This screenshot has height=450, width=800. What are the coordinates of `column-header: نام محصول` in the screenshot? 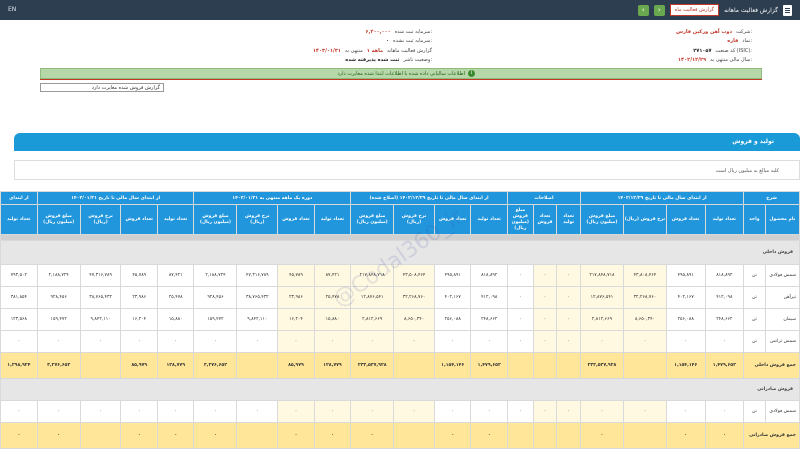 It's located at (782, 219).